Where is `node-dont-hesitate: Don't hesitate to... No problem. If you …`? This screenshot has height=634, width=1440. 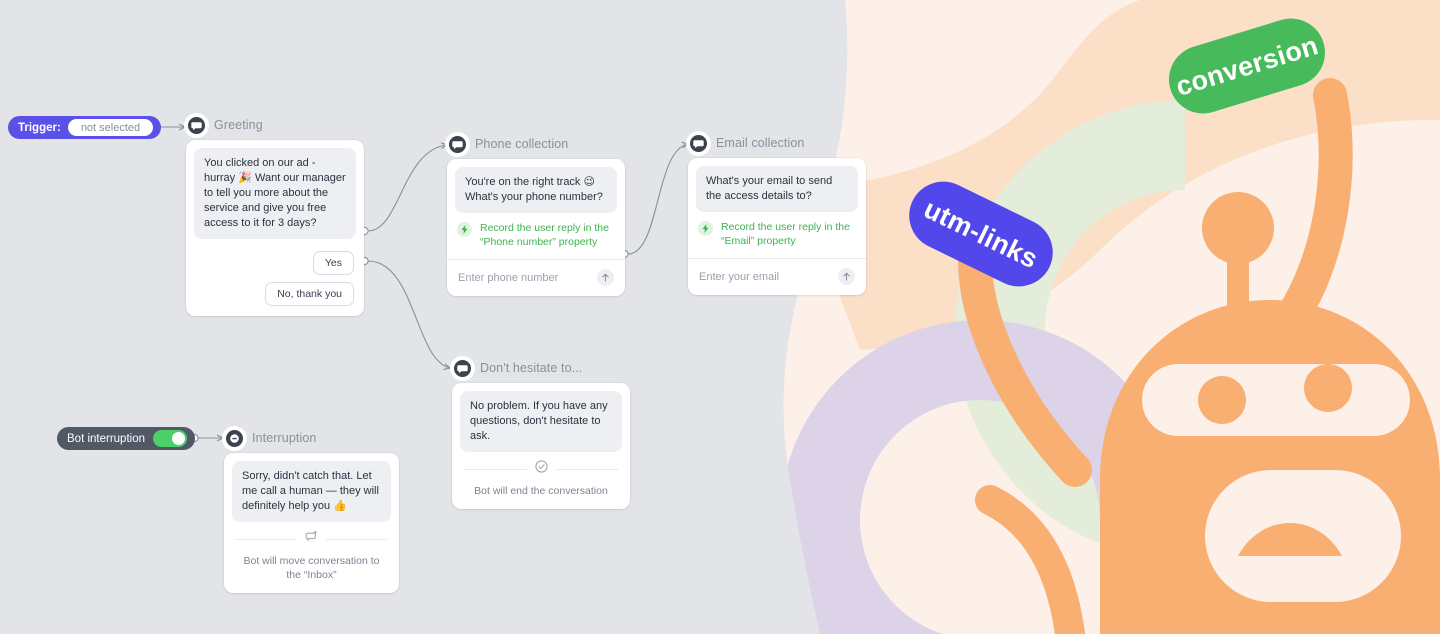
node-dont-hesitate: Don't hesitate to... No problem. If you … is located at coordinates (541, 433).